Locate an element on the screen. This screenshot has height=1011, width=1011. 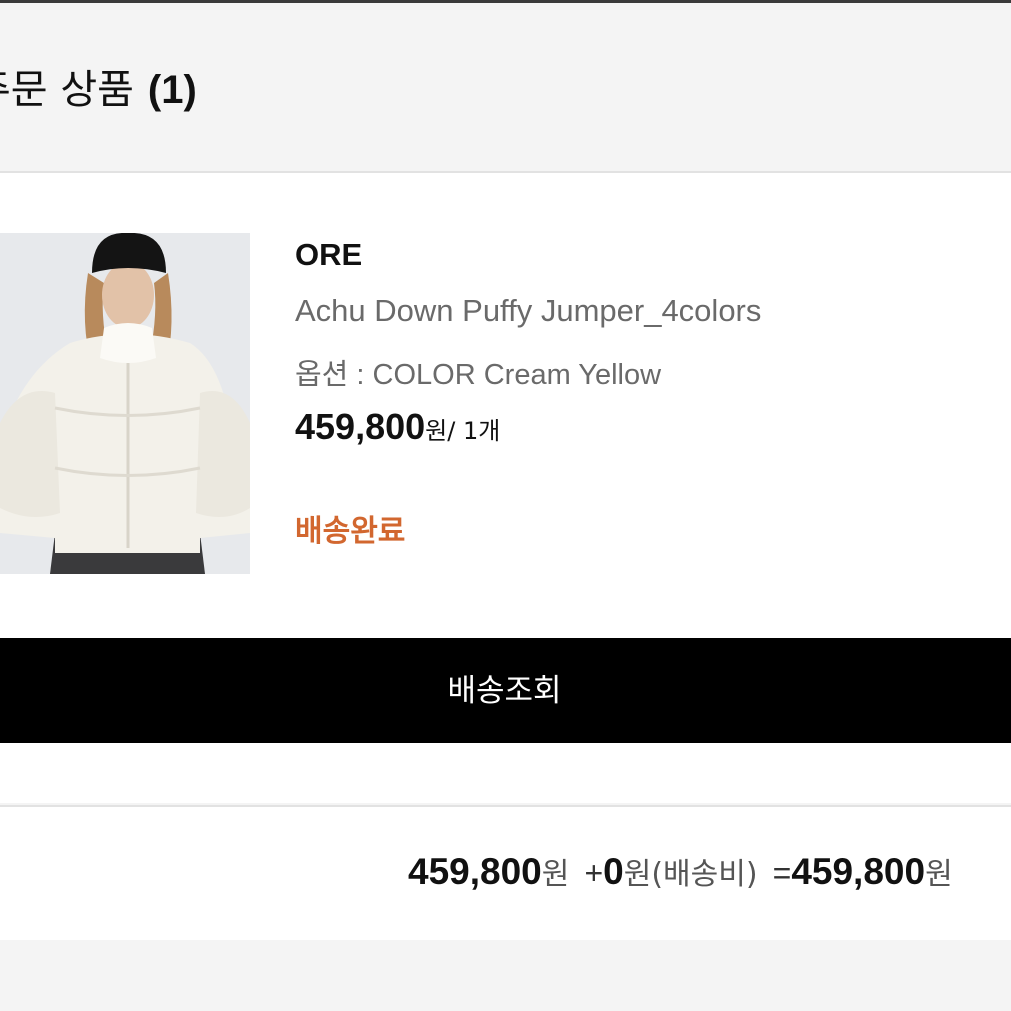
item-count: (1) is located at coordinates (172, 90).